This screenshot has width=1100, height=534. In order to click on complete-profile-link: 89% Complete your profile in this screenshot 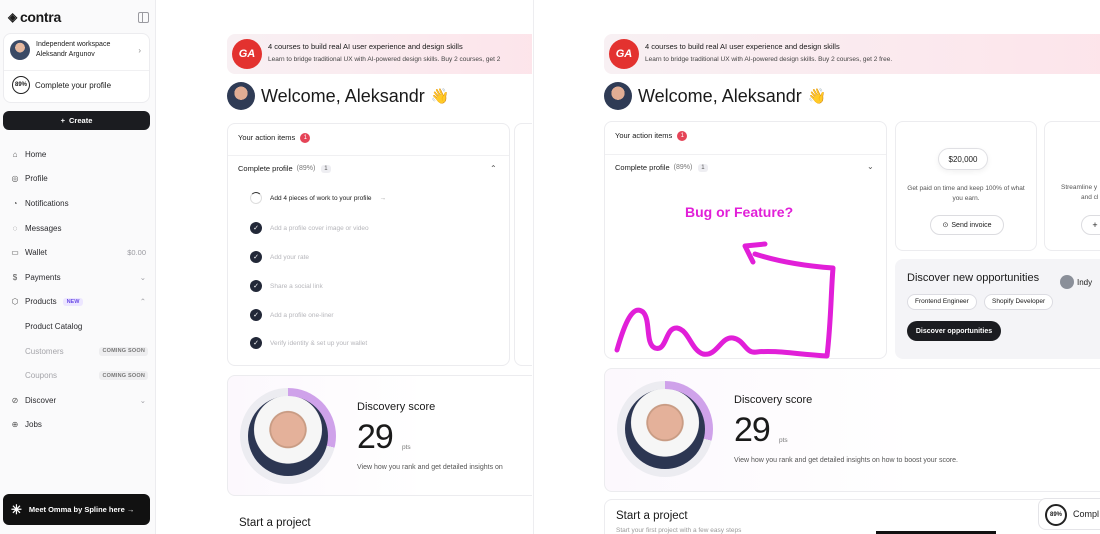, I will do `click(61, 85)`.